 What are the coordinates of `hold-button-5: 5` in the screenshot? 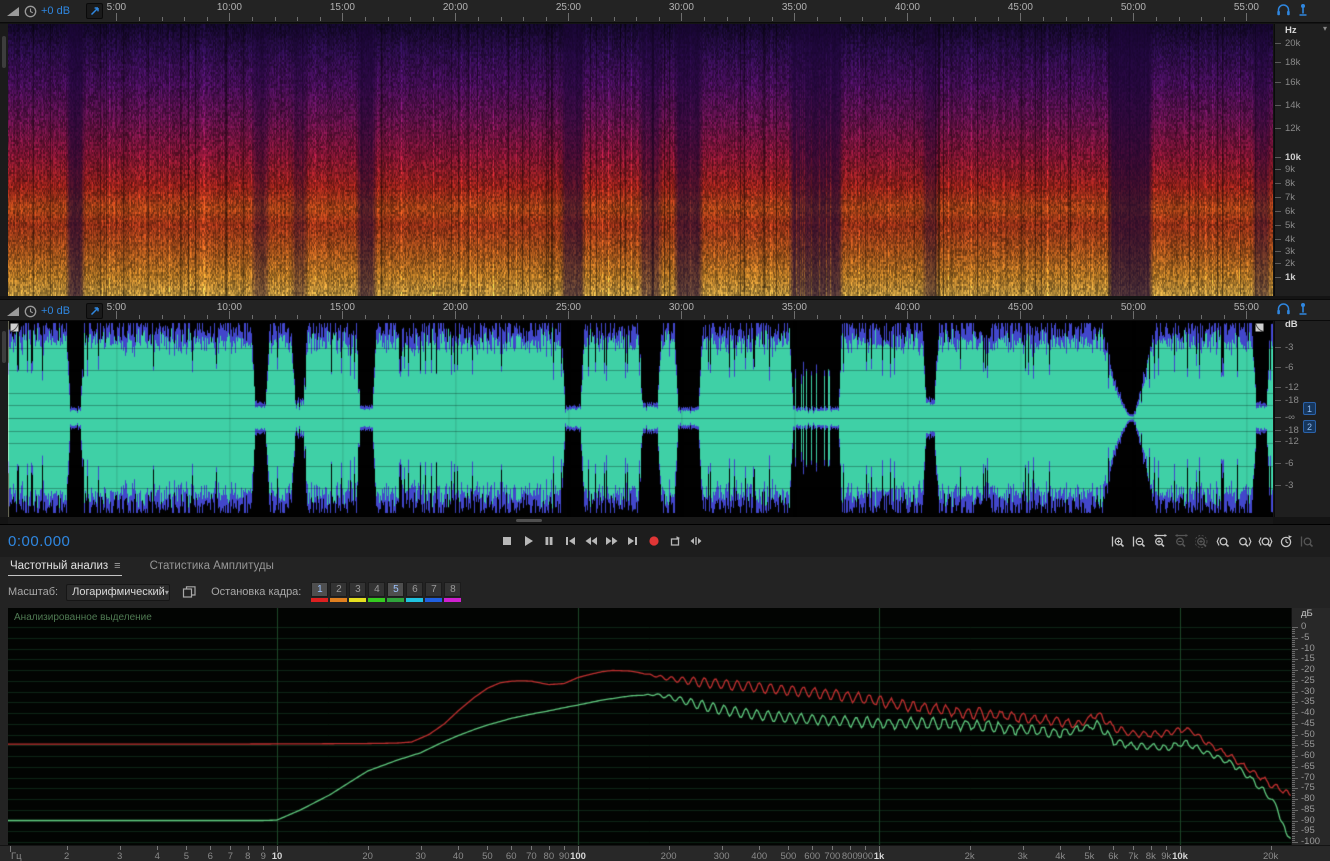 It's located at (396, 592).